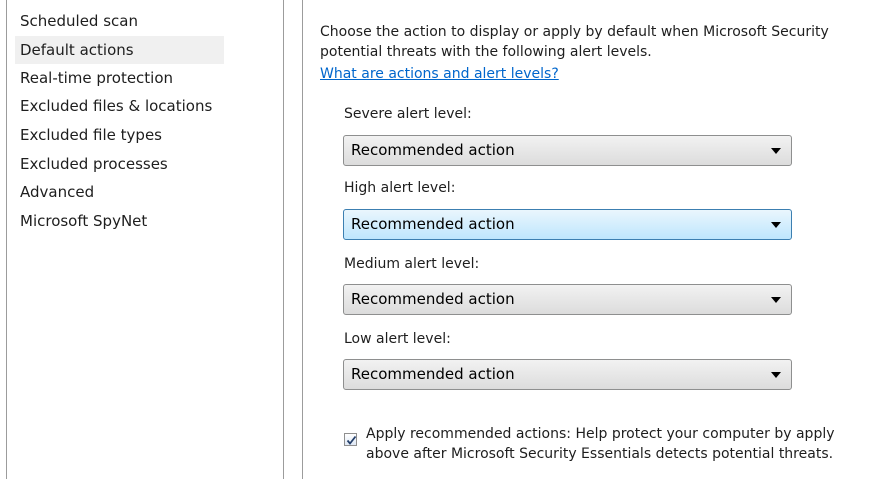 Image resolution: width=893 pixels, height=479 pixels. I want to click on sidebar-item-real-time-protection: Real-time protection, so click(94, 78).